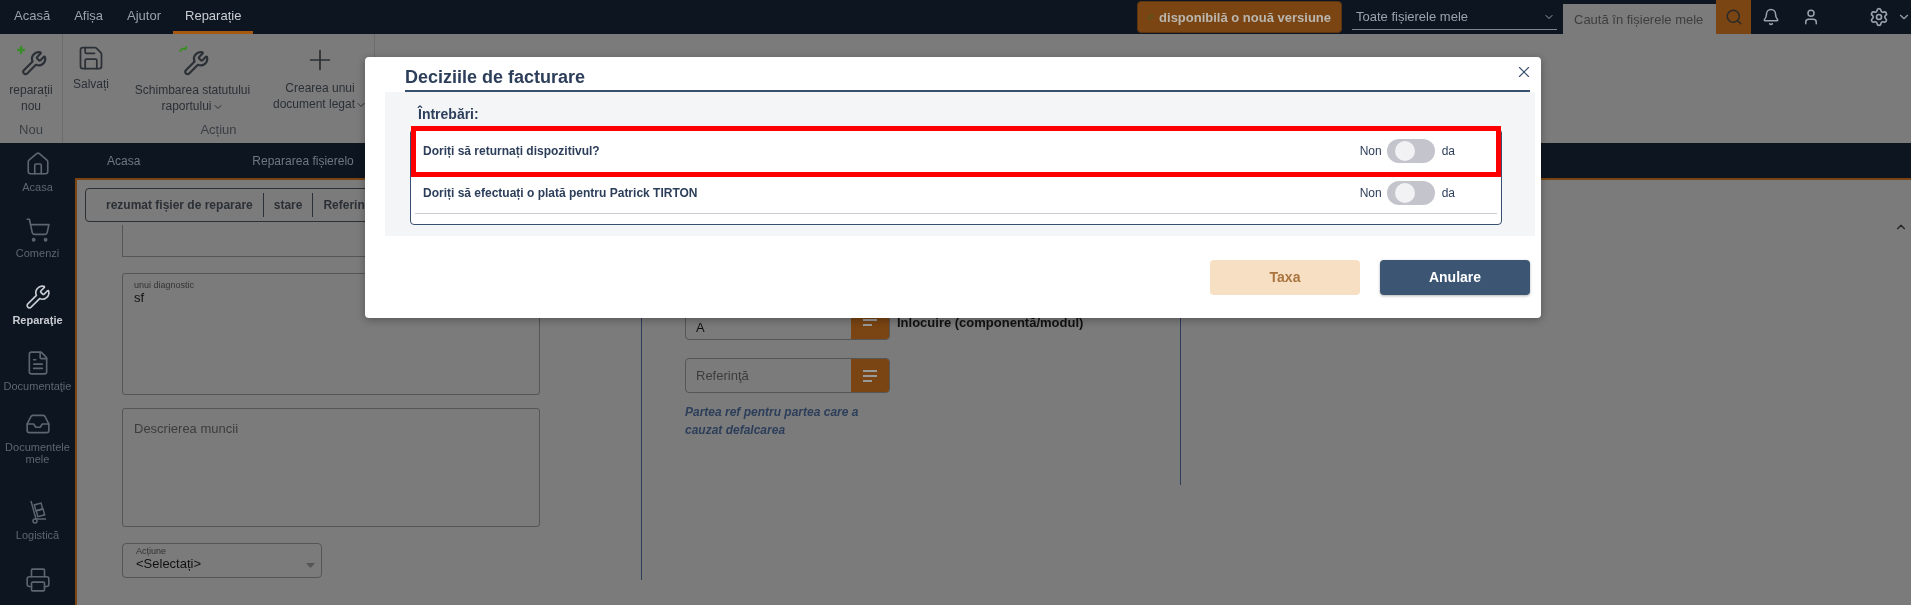  I want to click on home-icon, so click(37, 164).